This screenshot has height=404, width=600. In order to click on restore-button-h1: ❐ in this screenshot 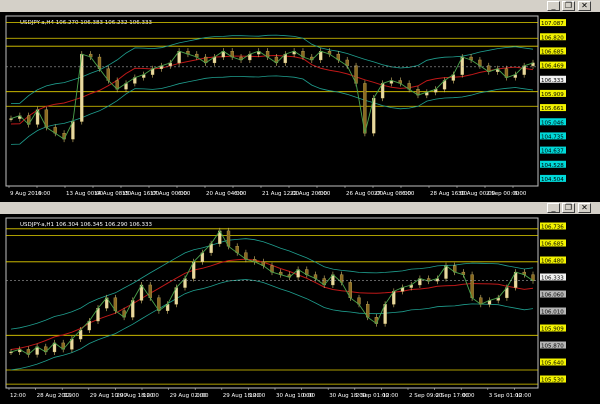, I will do `click(568, 208)`.